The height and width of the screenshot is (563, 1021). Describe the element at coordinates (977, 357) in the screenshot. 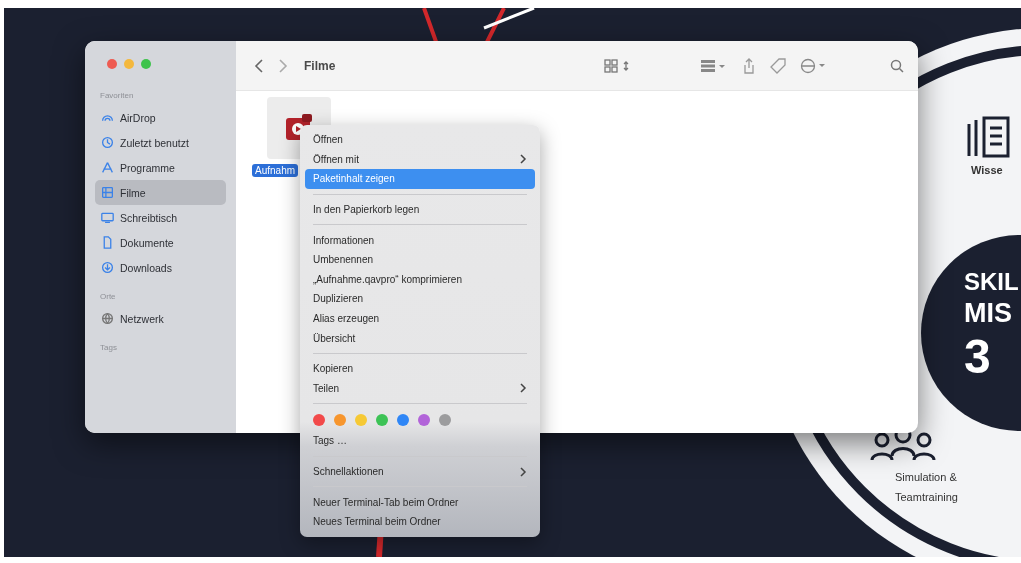

I see `logo-text: 3` at that location.